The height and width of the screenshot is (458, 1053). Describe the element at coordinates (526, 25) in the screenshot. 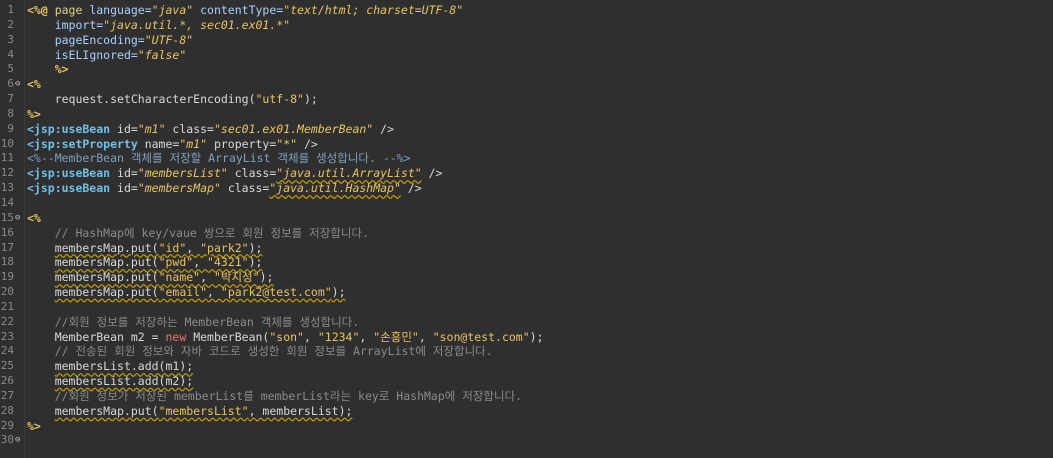

I see `code-line: 2 import="java.util.*, sec01.ex01.*"` at that location.